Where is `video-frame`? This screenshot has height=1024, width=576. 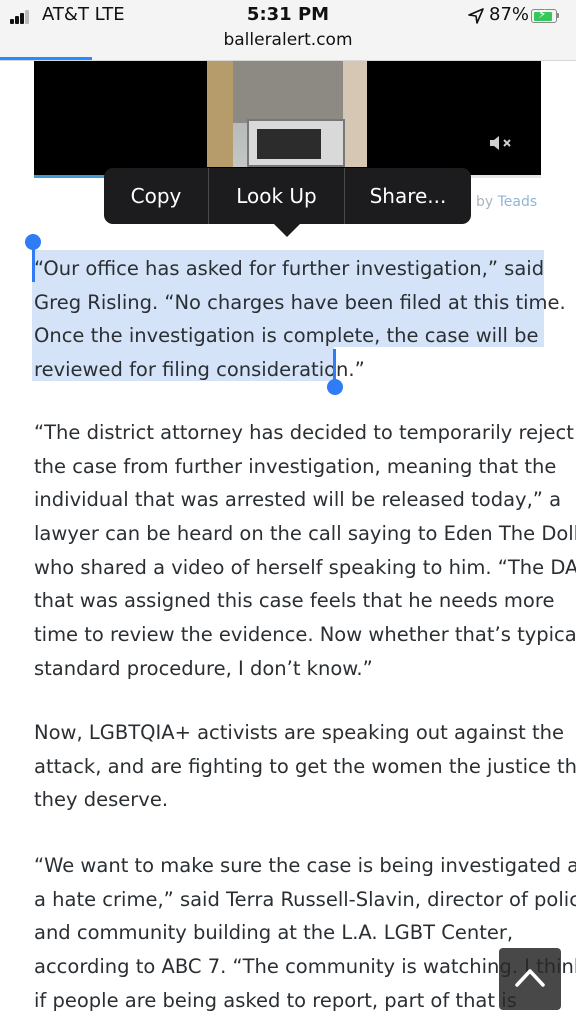
video-frame is located at coordinates (287, 114).